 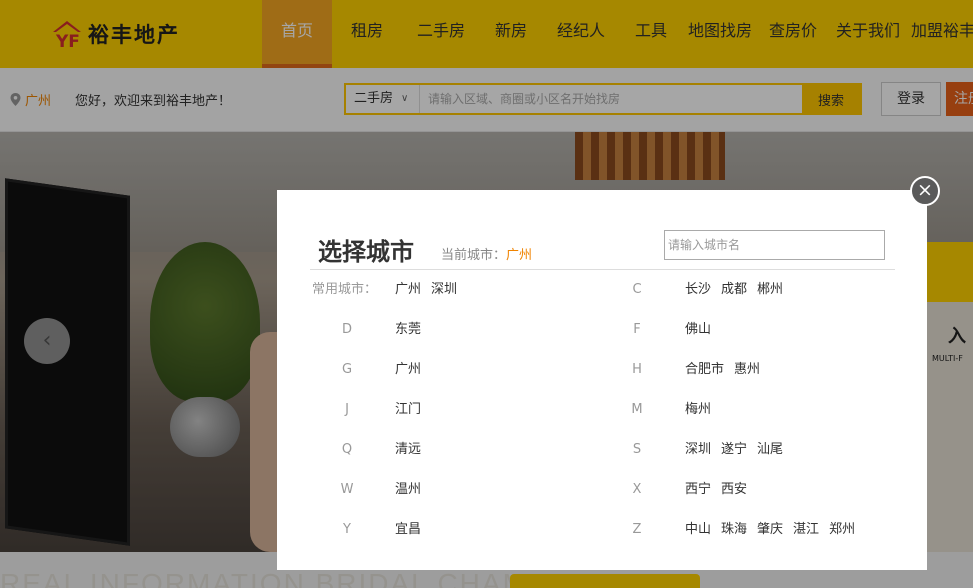 I want to click on city-group-list: 温州, so click(x=413, y=490).